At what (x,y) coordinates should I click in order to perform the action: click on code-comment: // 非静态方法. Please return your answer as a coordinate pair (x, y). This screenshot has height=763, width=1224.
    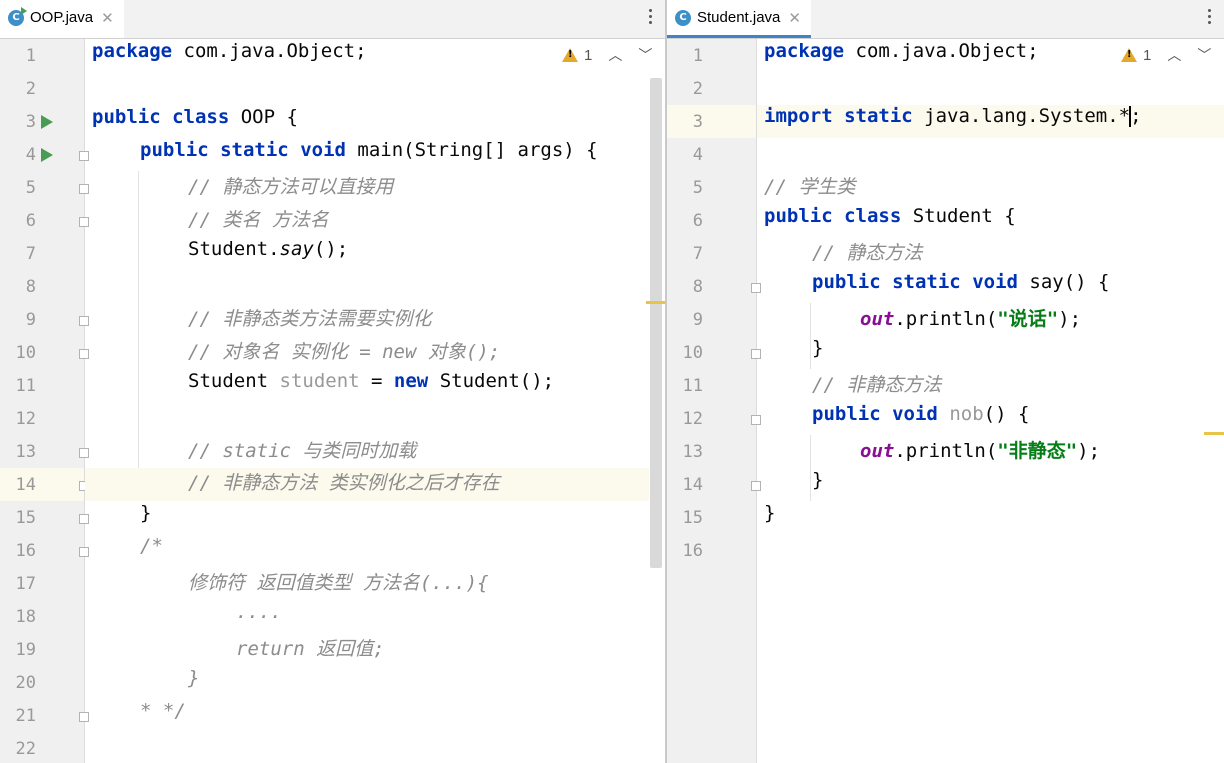
    Looking at the image, I should click on (877, 385).